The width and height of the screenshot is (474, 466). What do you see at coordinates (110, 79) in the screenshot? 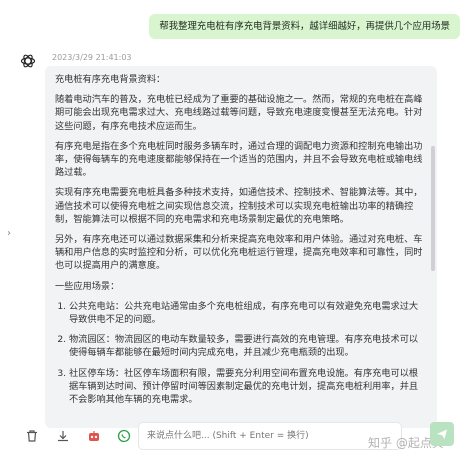
I see `response-heading: 充电桩有序充电背景资料：` at bounding box center [110, 79].